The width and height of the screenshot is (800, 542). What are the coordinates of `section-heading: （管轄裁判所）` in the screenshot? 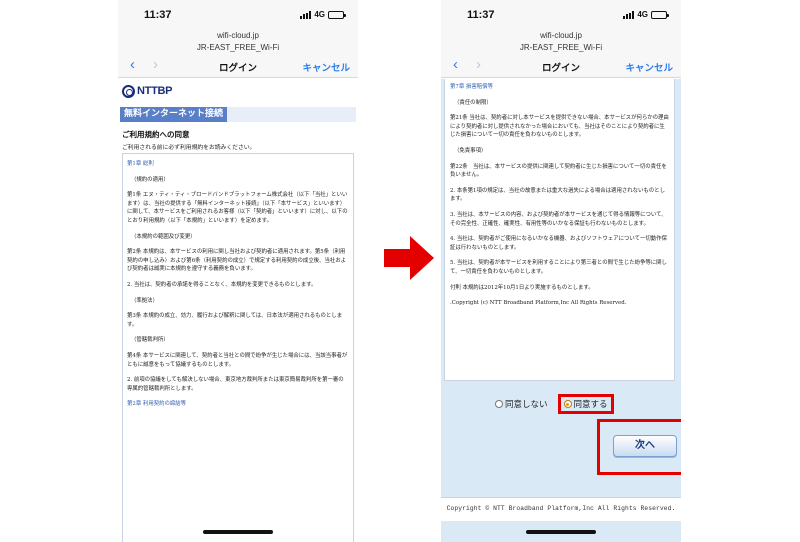 It's located at (150, 340).